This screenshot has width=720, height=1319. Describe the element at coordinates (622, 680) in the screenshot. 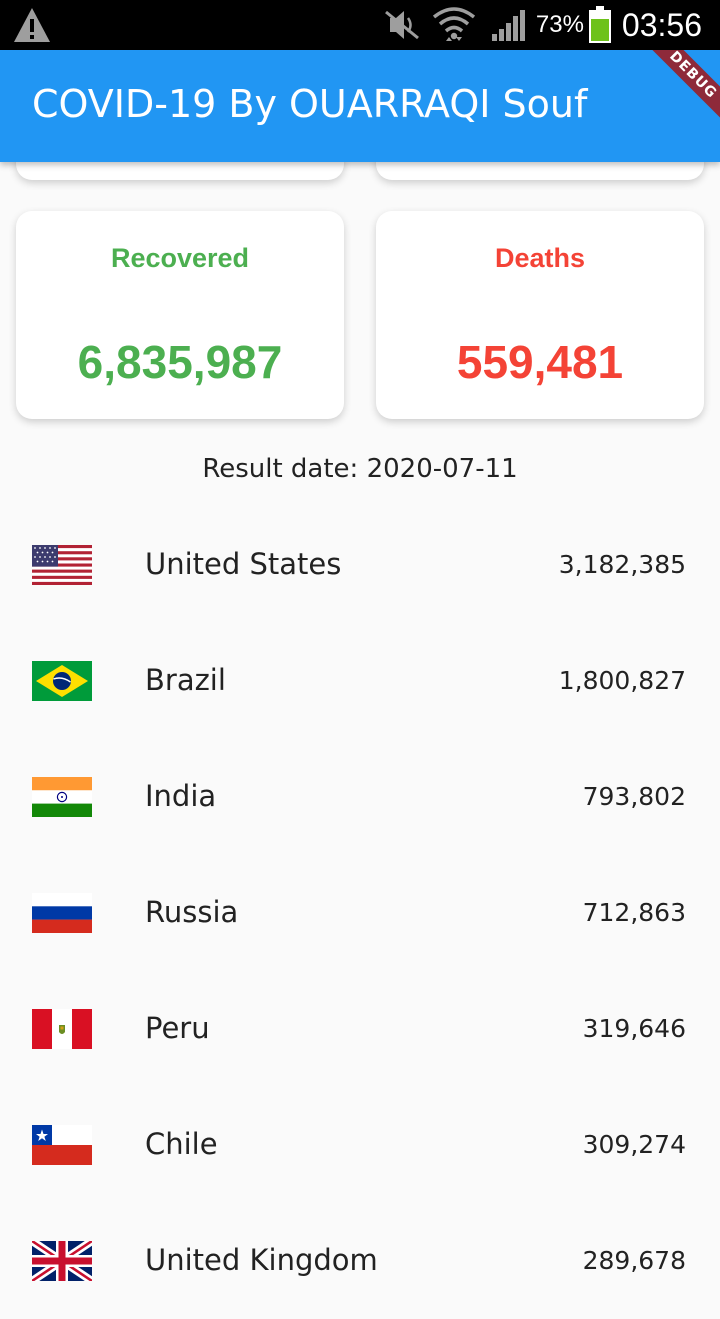

I see `country-count: 1,800,827` at that location.